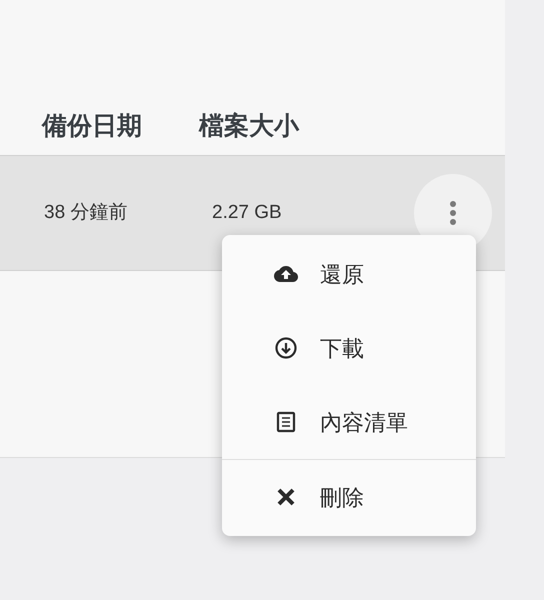  What do you see at coordinates (92, 126) in the screenshot?
I see `column-header: 備份日期` at bounding box center [92, 126].